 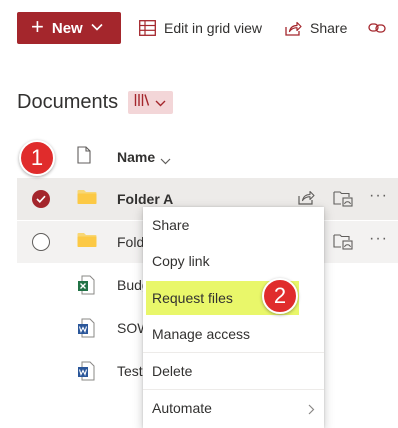 I want to click on menu-item-copy-link: Copy link, so click(x=233, y=261).